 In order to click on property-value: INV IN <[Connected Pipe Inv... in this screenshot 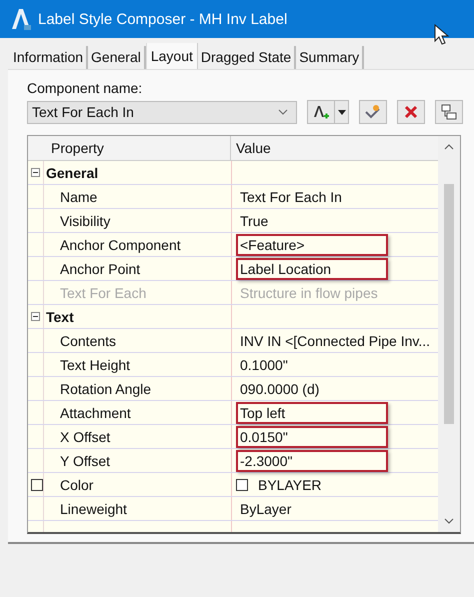, I will do `click(335, 341)`.